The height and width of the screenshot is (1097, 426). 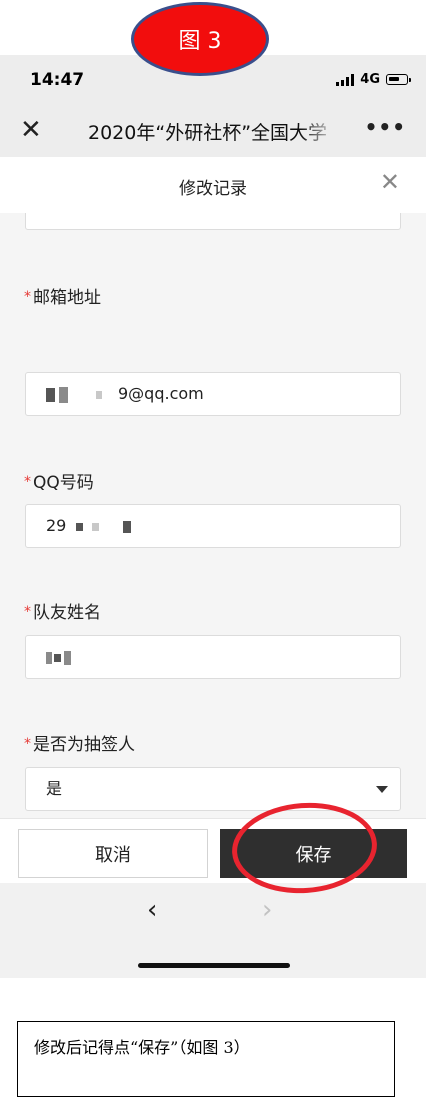 I want to click on cancel-button: 取消, so click(x=113, y=853).